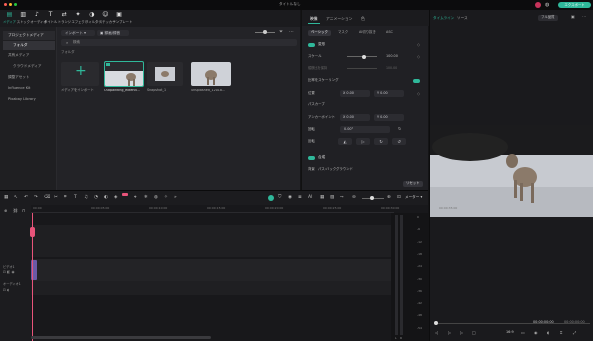  I want to click on flip-horizontal-button: ◭, so click(345, 141).